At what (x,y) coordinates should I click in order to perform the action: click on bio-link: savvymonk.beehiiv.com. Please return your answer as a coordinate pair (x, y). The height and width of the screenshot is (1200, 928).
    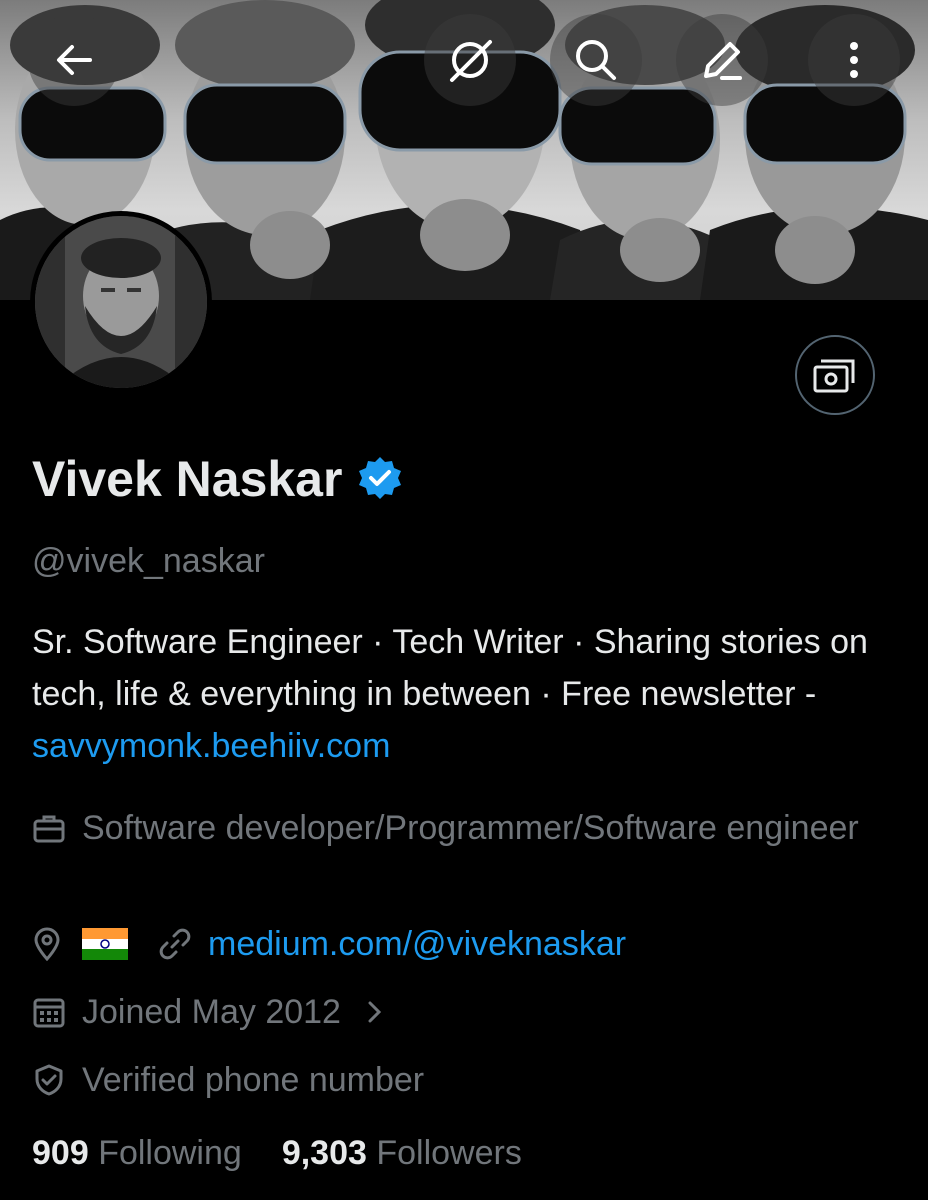
    Looking at the image, I should click on (211, 746).